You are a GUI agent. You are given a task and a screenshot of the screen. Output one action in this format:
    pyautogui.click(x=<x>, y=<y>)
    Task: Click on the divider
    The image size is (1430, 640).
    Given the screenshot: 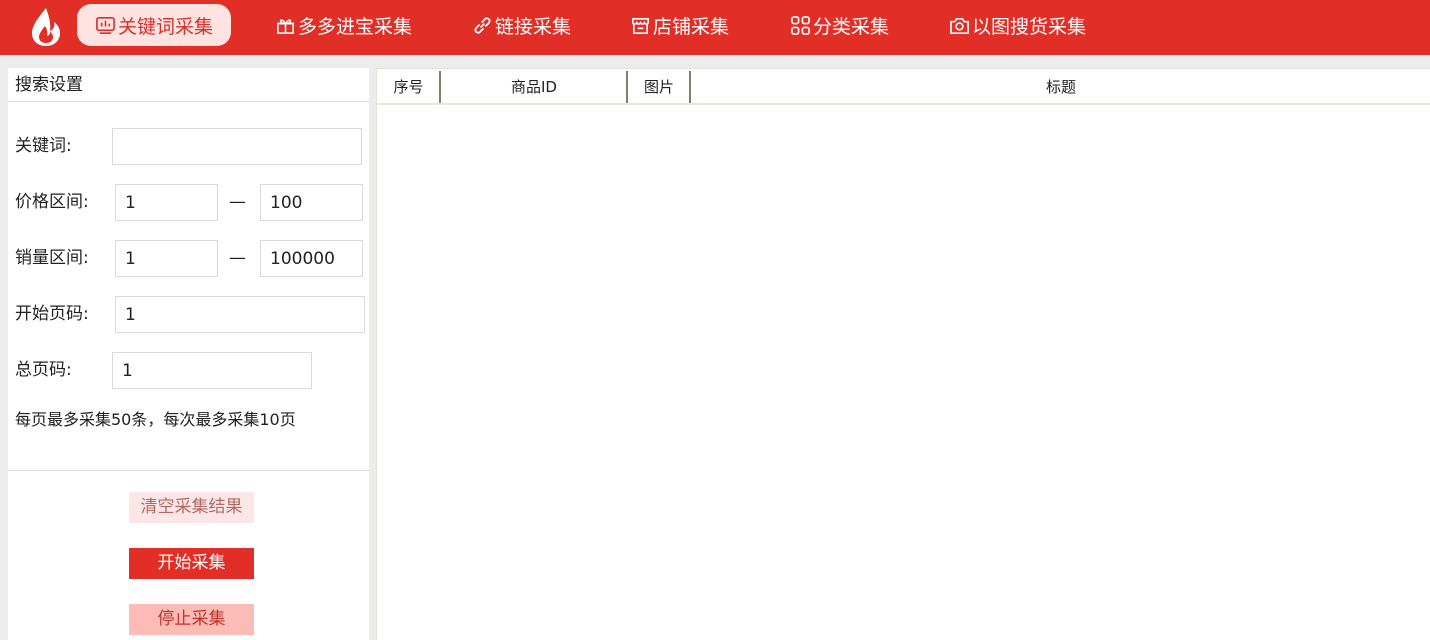 What is the action you would take?
    pyautogui.click(x=188, y=470)
    